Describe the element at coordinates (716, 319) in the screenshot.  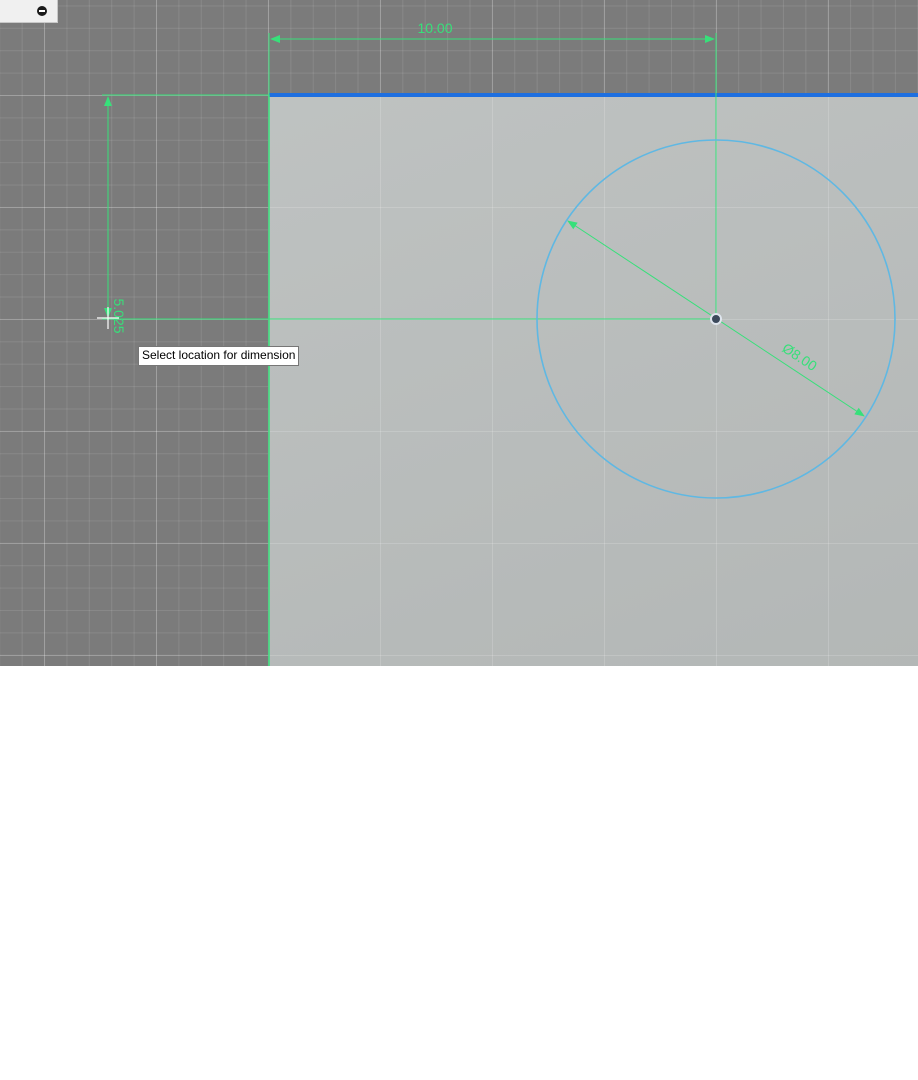
I see `circle-center-point` at that location.